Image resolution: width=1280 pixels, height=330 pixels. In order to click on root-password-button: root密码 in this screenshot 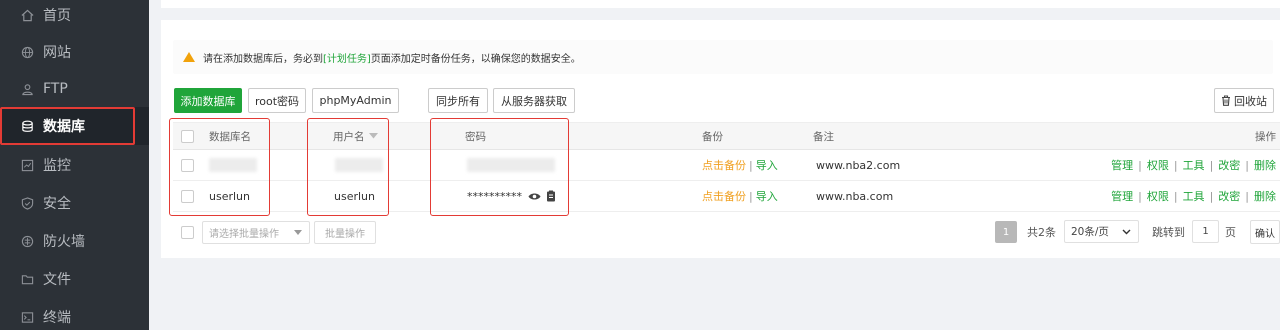, I will do `click(277, 100)`.